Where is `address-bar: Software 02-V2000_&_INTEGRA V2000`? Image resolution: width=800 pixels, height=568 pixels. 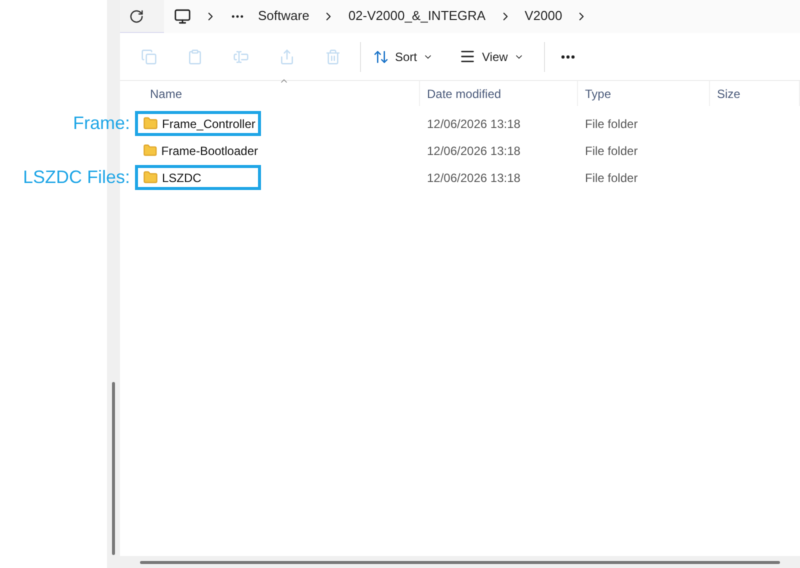 address-bar: Software 02-V2000_&_INTEGRA V2000 is located at coordinates (482, 16).